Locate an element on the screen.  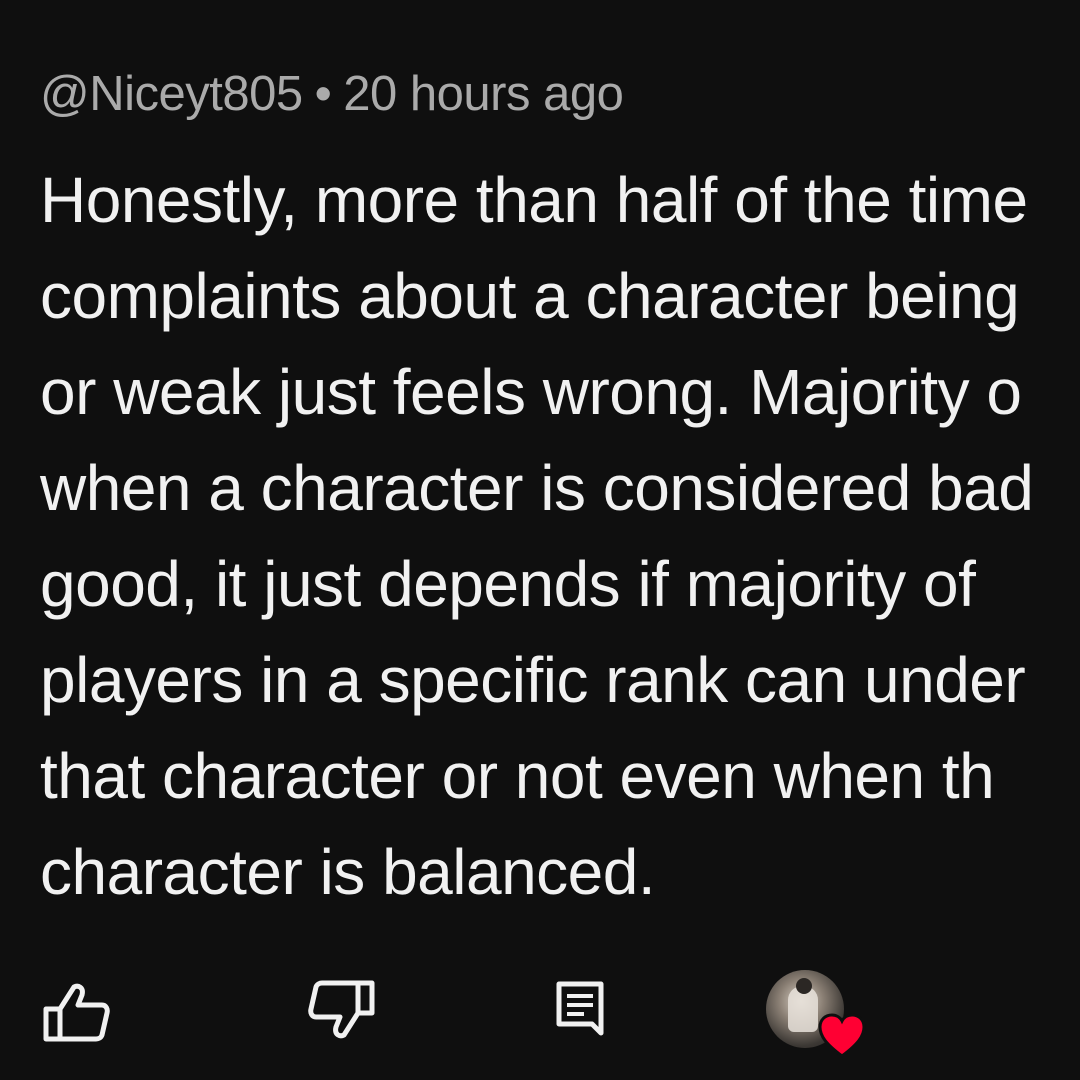
comment-line: character is balanced. is located at coordinates (348, 872).